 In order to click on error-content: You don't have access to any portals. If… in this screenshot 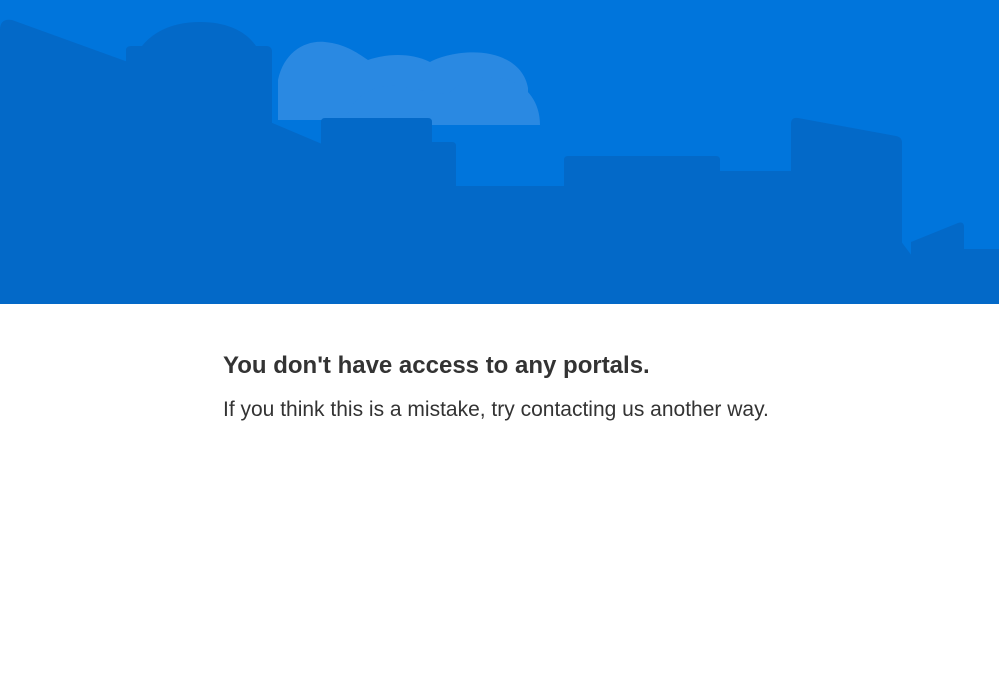, I will do `click(573, 387)`.